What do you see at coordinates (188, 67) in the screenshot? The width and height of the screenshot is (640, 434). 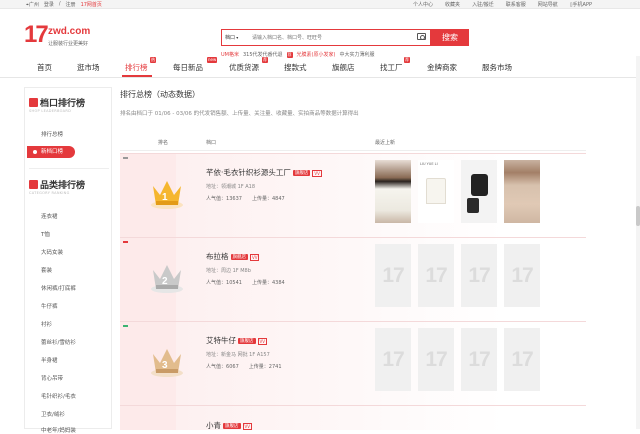 I see `nav-daily-new: 每日新品` at bounding box center [188, 67].